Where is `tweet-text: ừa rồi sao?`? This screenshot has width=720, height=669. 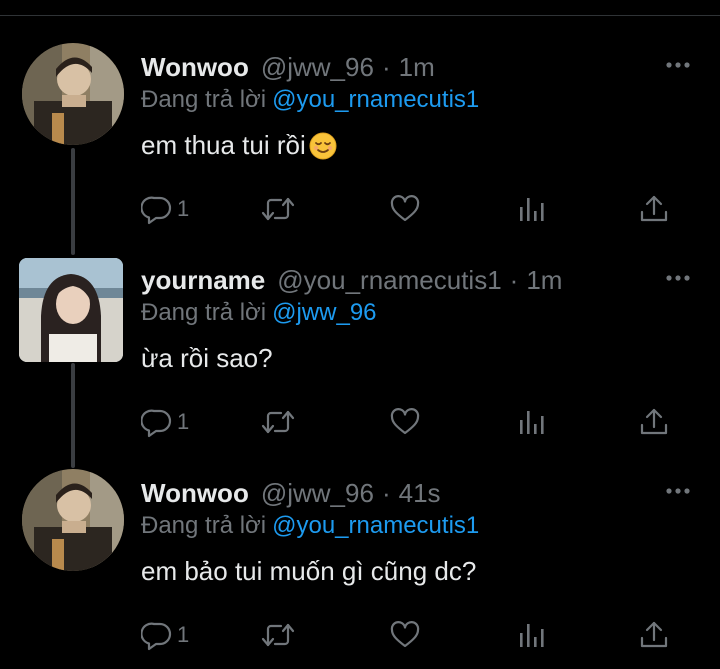 tweet-text: ừa rồi sao? is located at coordinates (207, 358).